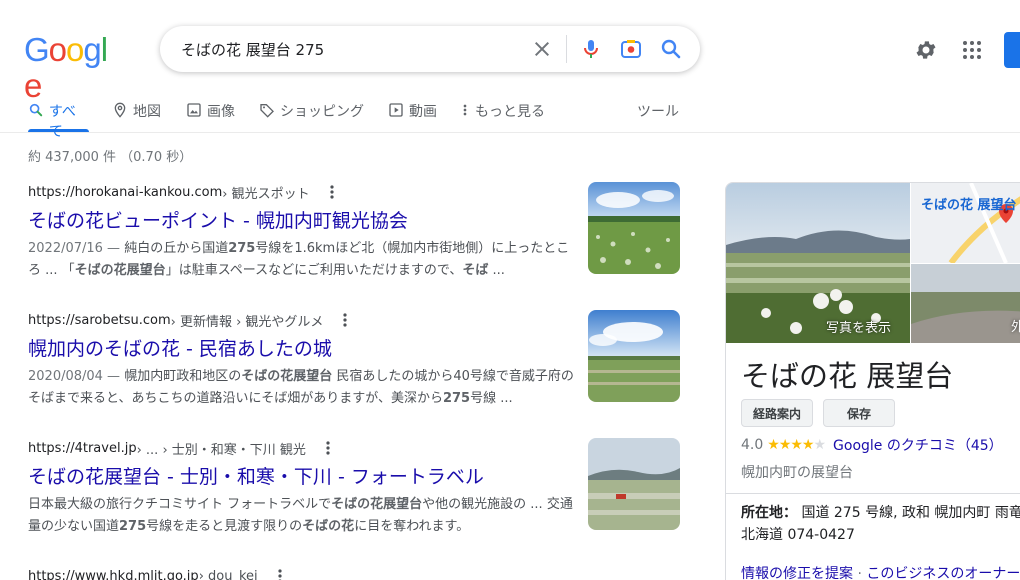 The width and height of the screenshot is (1020, 580). Describe the element at coordinates (104, 49) in the screenshot. I see `logo-letter: l` at that location.